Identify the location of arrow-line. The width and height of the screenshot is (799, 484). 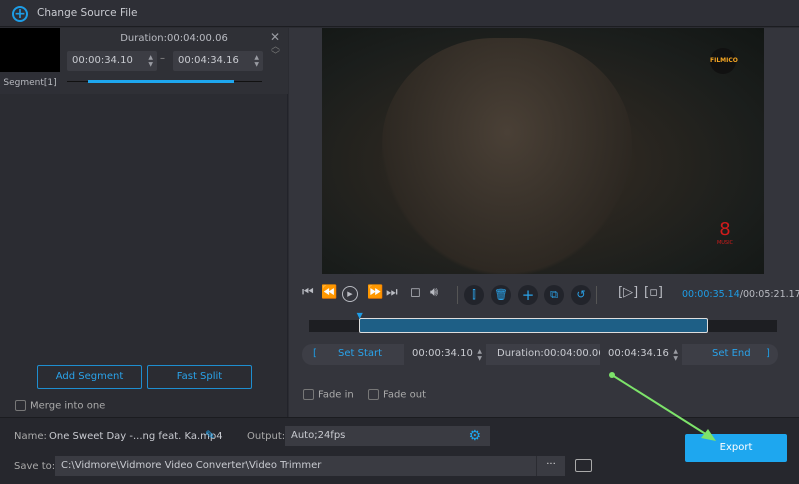
(662, 406).